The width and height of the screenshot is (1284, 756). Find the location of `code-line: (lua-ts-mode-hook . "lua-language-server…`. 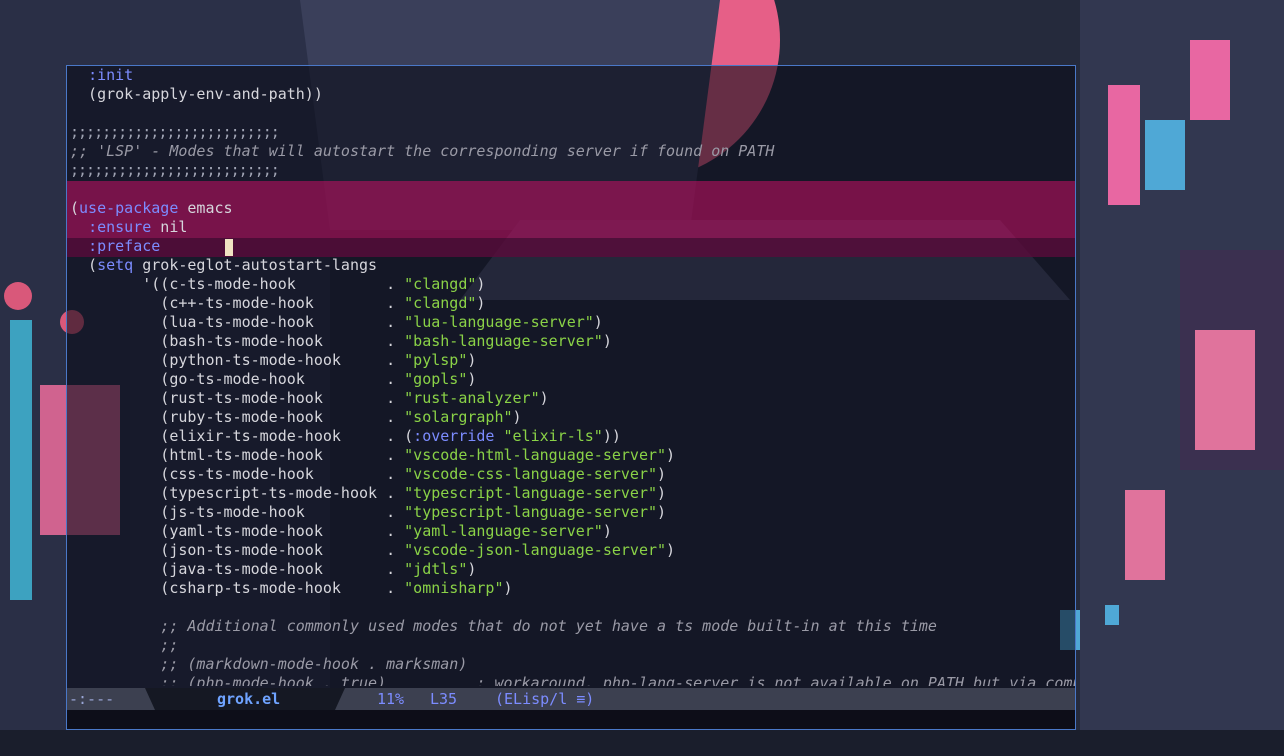

code-line: (lua-ts-mode-hook . "lua-language-server… is located at coordinates (572, 322).